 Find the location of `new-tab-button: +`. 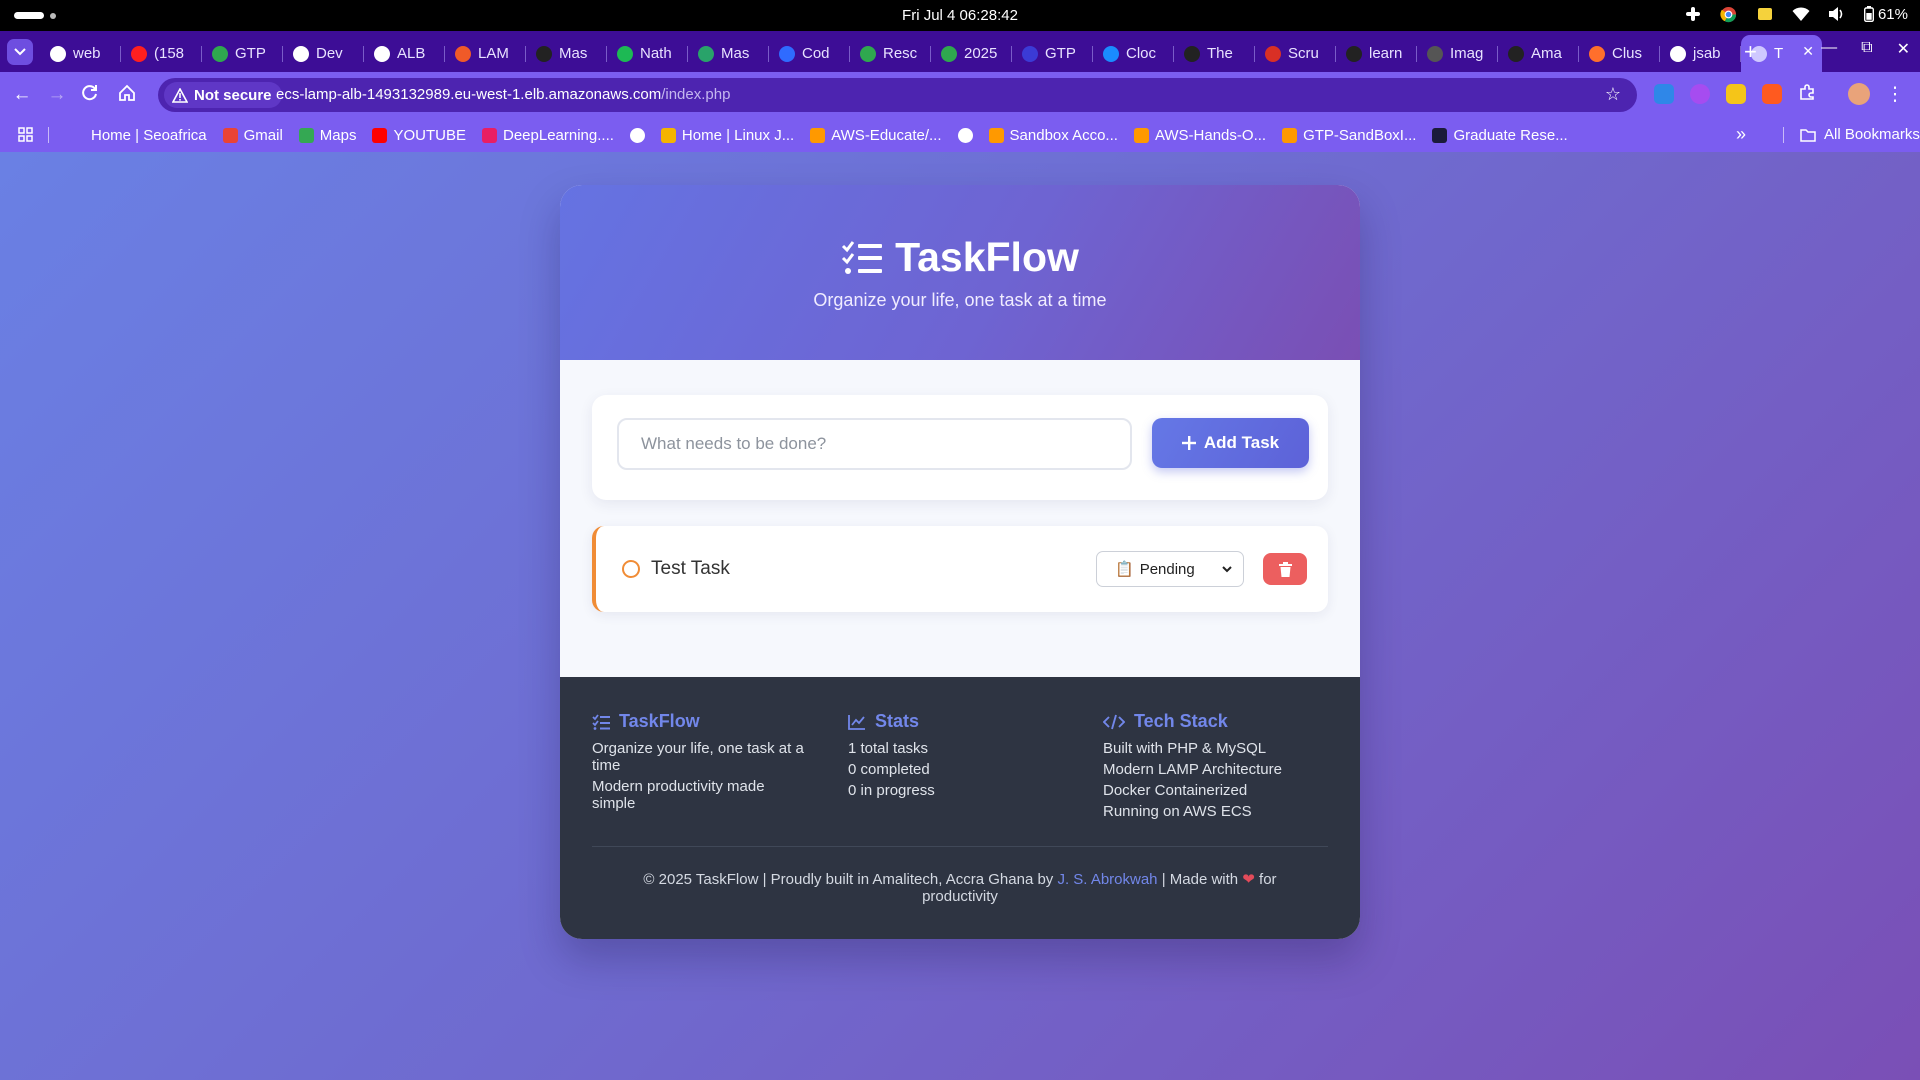

new-tab-button: + is located at coordinates (1750, 52).